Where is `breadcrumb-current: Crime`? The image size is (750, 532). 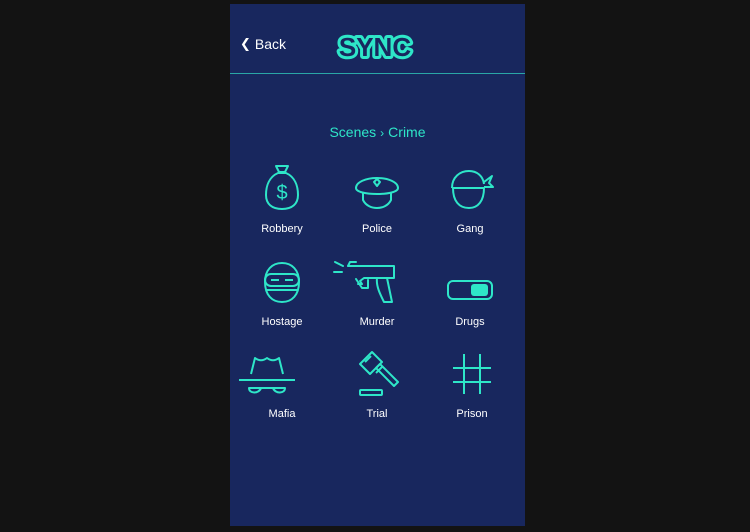
breadcrumb-current: Crime is located at coordinates (407, 132).